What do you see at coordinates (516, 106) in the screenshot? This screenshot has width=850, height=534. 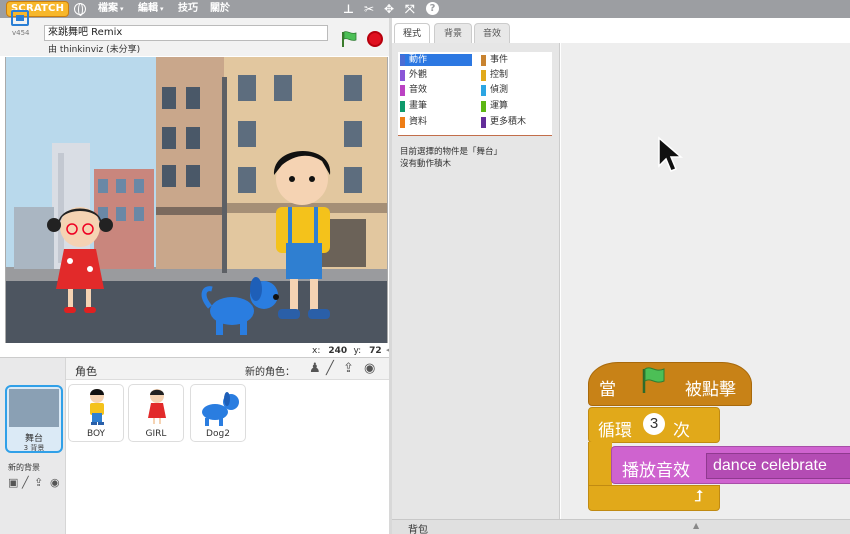 I see `category-operators: 運算` at bounding box center [516, 106].